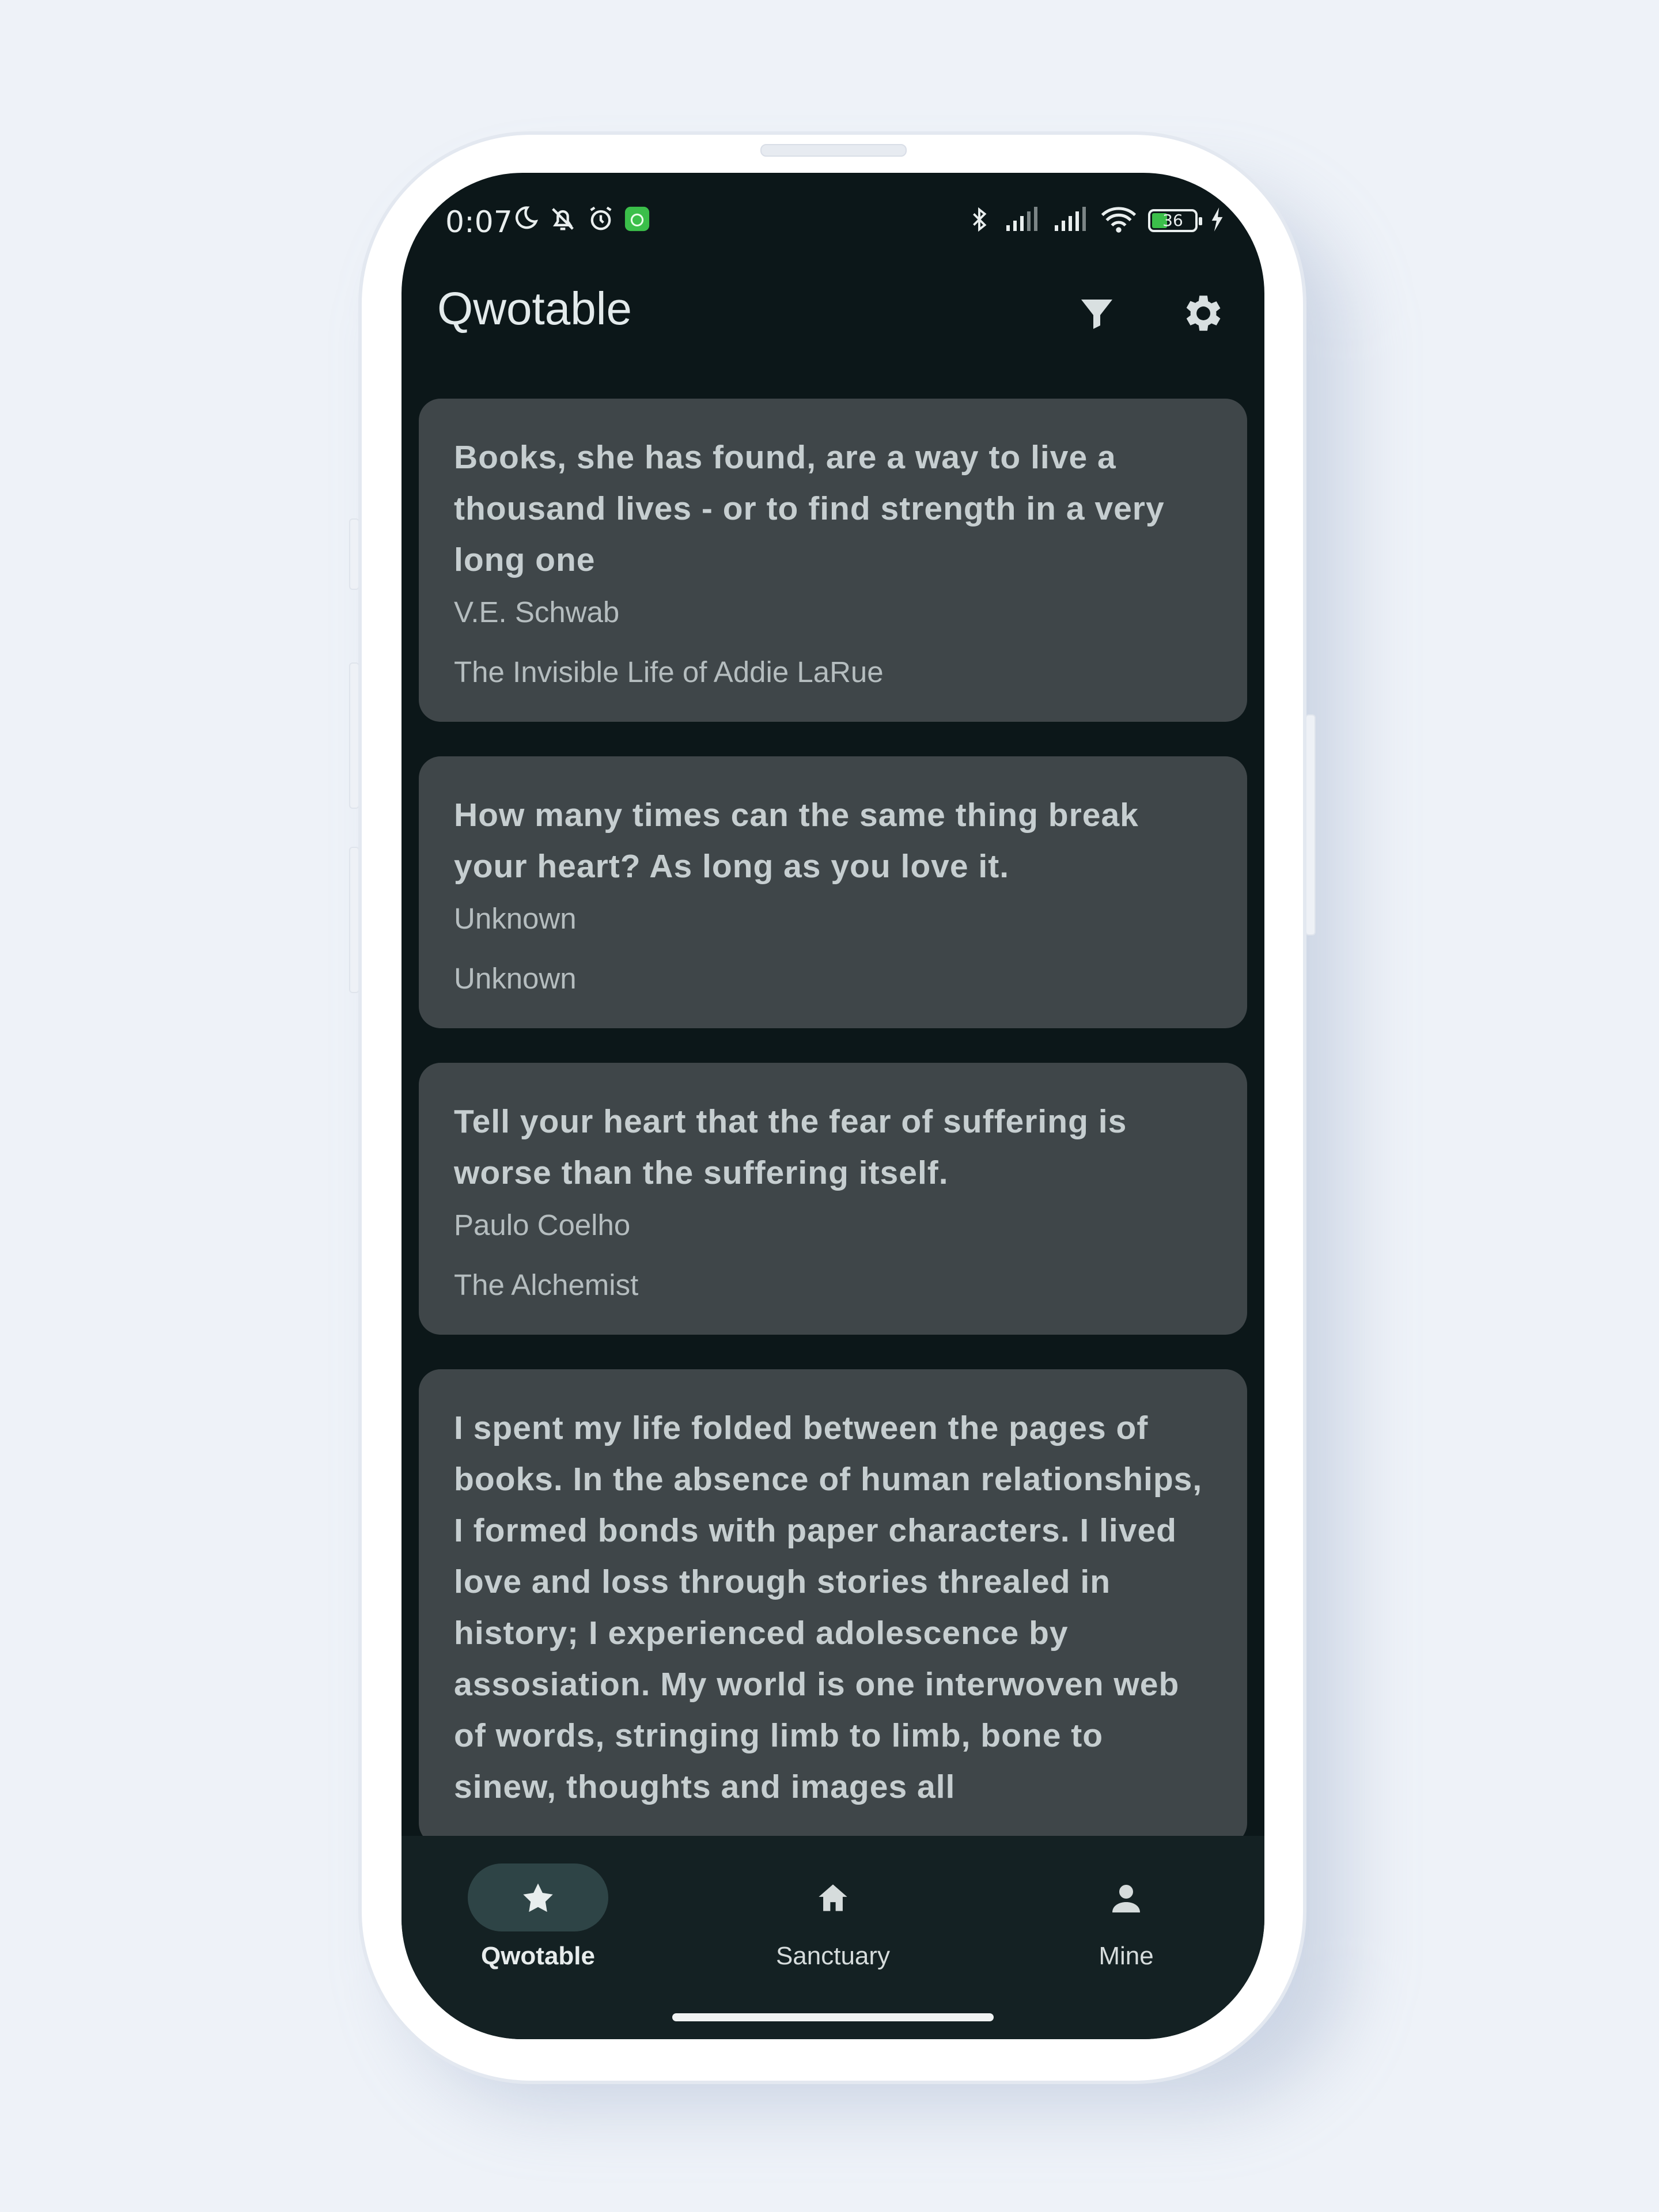  What do you see at coordinates (1172, 220) in the screenshot?
I see `battery-level: 36` at bounding box center [1172, 220].